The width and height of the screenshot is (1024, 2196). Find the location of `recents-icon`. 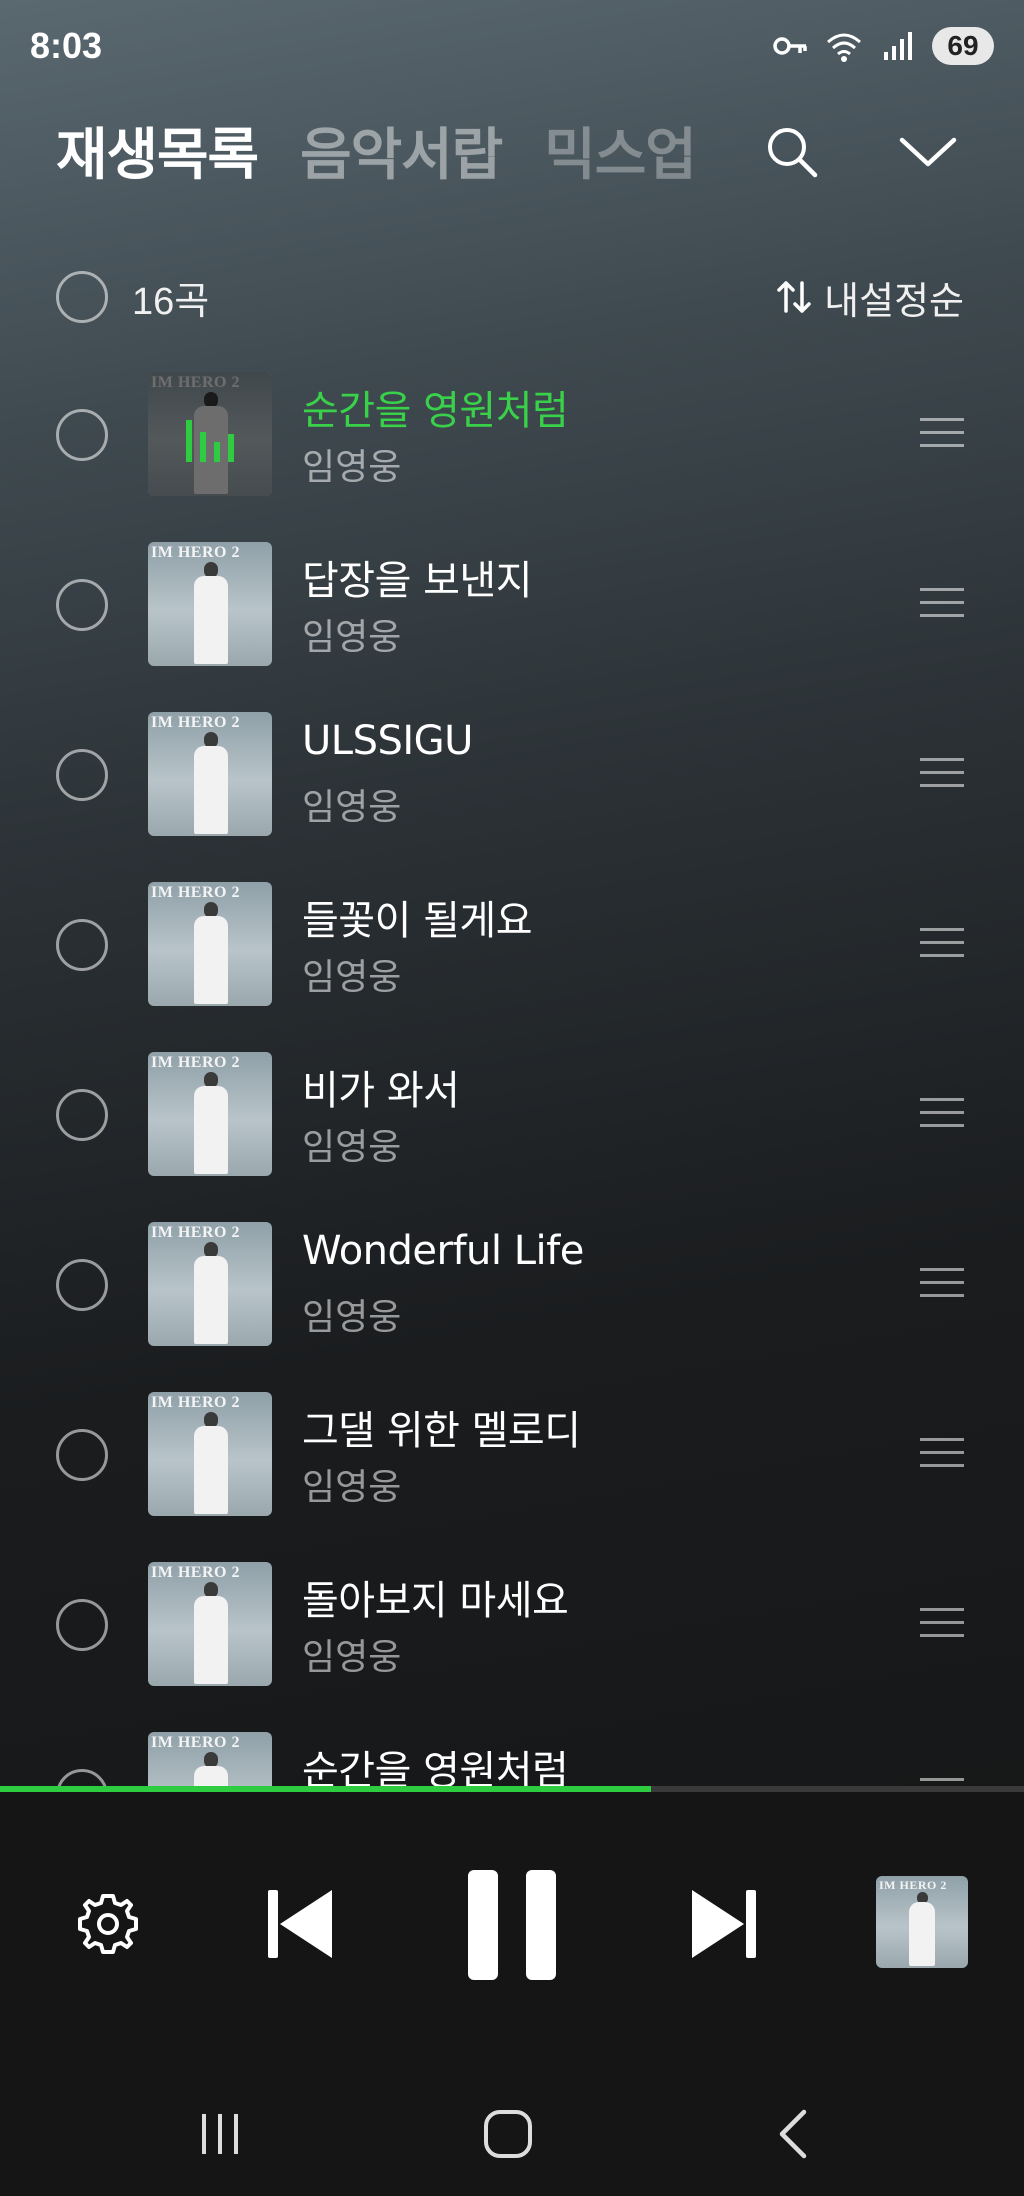

recents-icon is located at coordinates (220, 2134).